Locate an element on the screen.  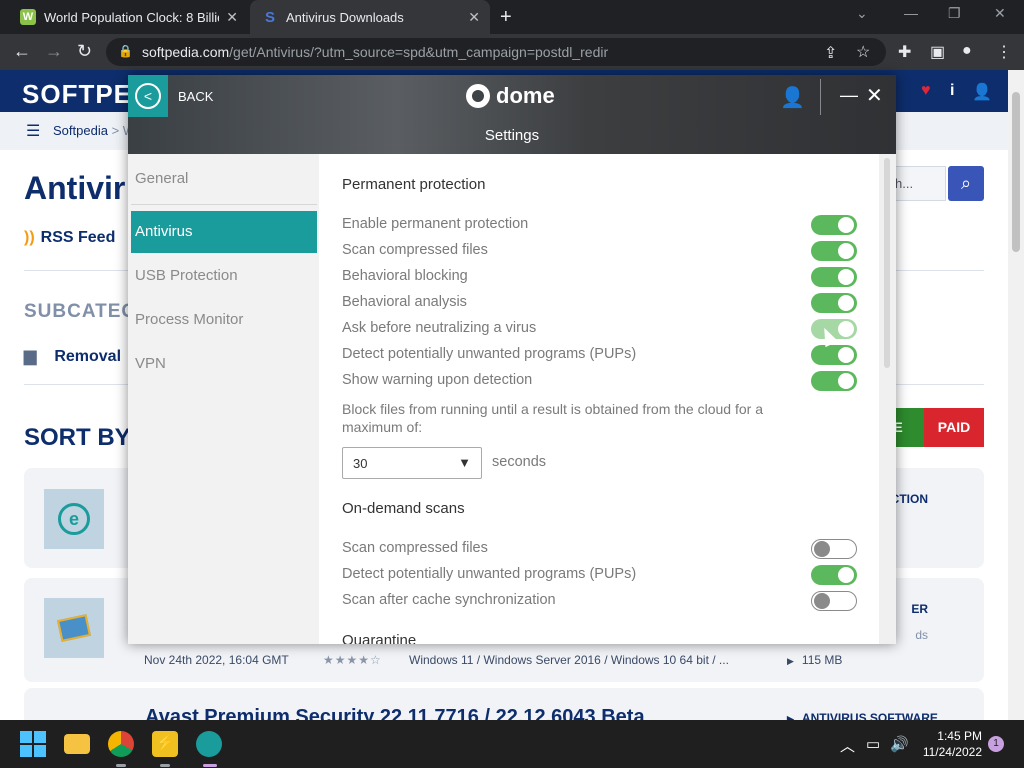
toggle-scan-compressed is located at coordinates (834, 251).